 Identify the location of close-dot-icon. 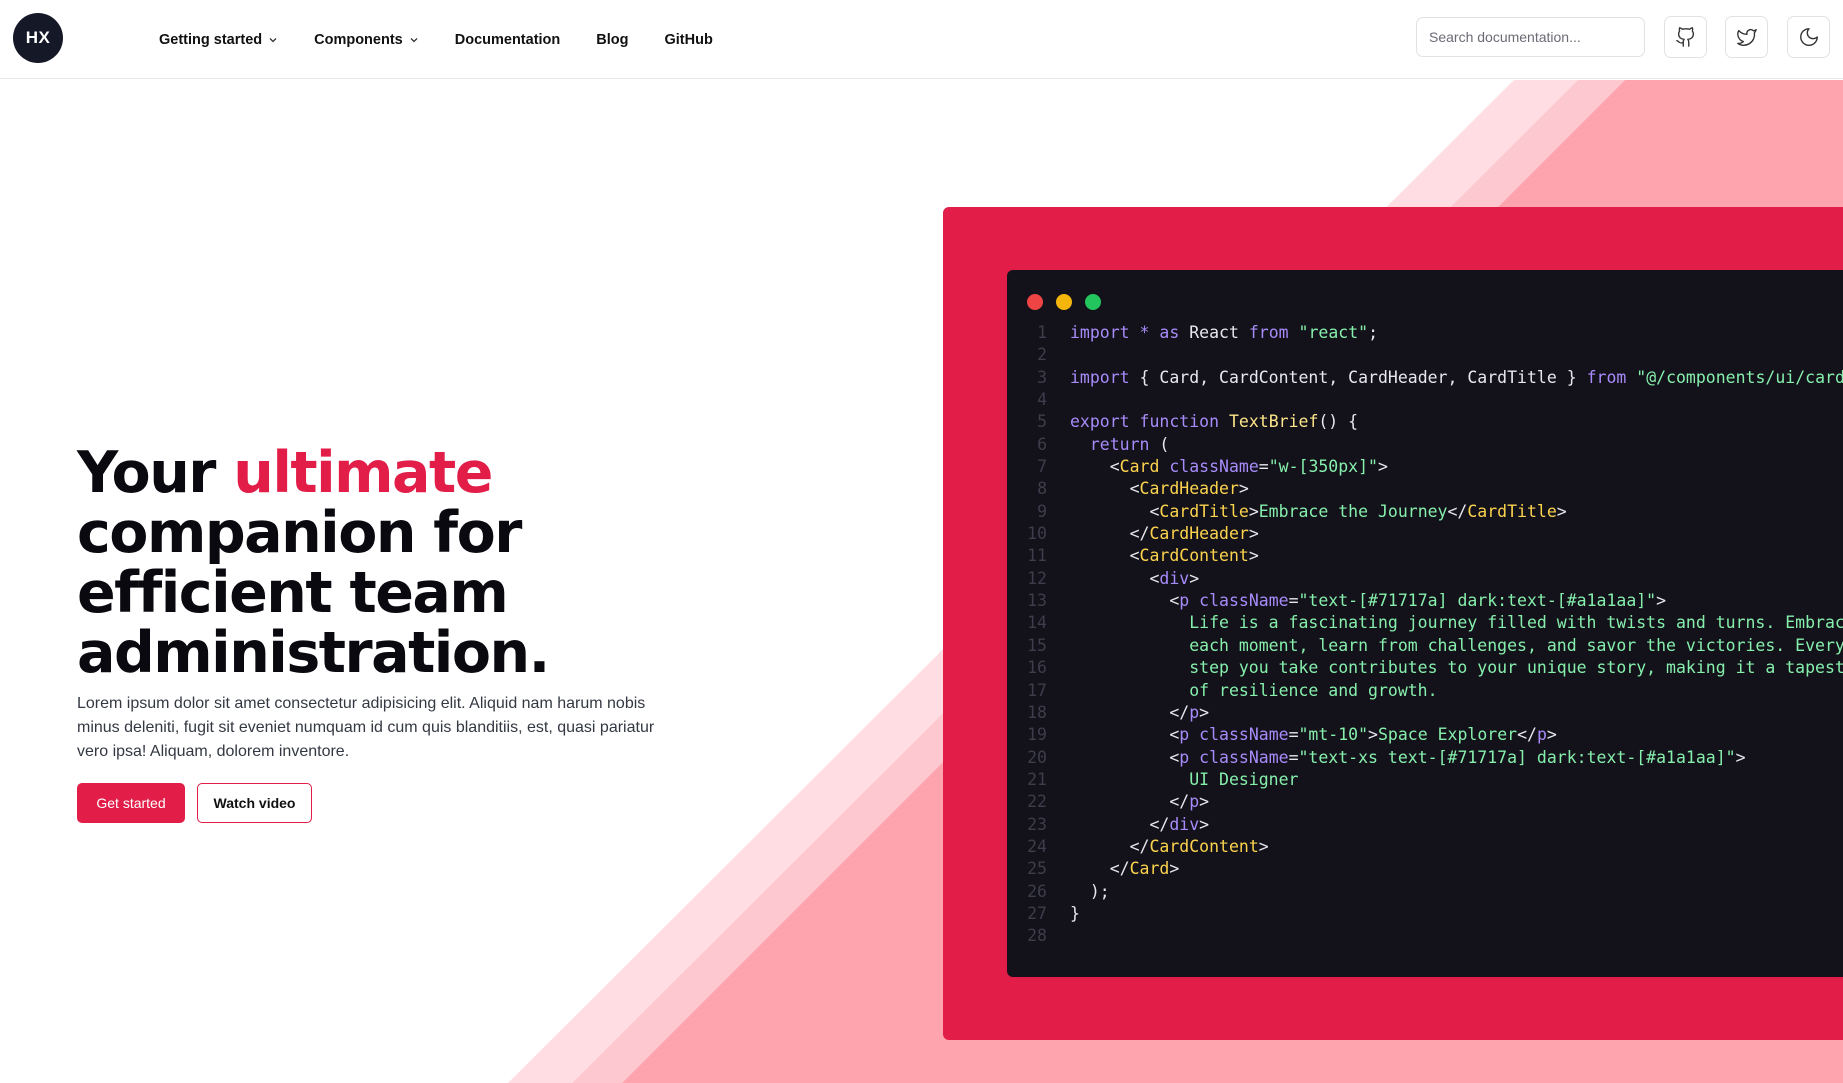
(1035, 302).